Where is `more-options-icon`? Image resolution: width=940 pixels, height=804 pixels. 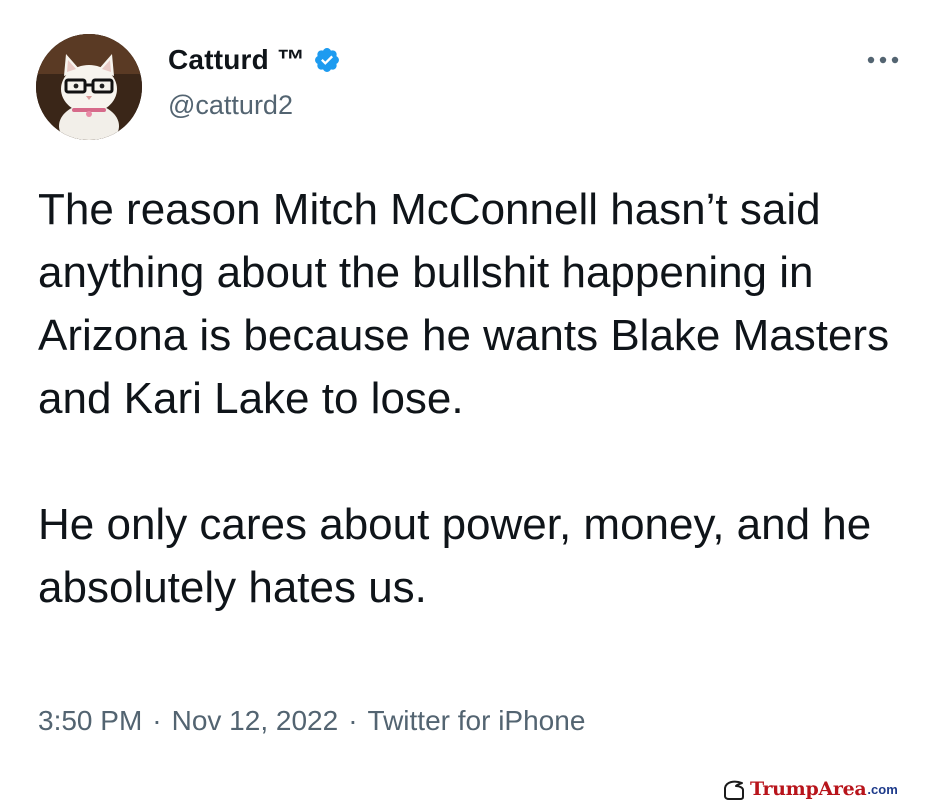
more-options-icon is located at coordinates (883, 60).